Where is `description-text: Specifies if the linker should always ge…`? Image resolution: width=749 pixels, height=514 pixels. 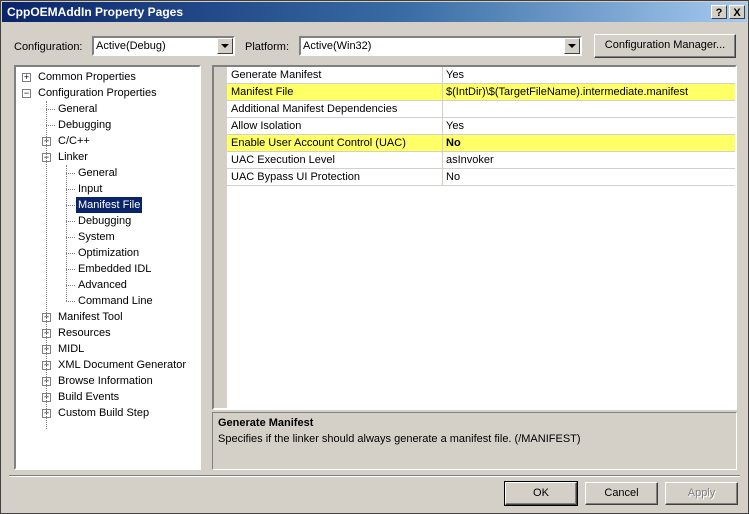 description-text: Specifies if the linker should always ge… is located at coordinates (399, 439).